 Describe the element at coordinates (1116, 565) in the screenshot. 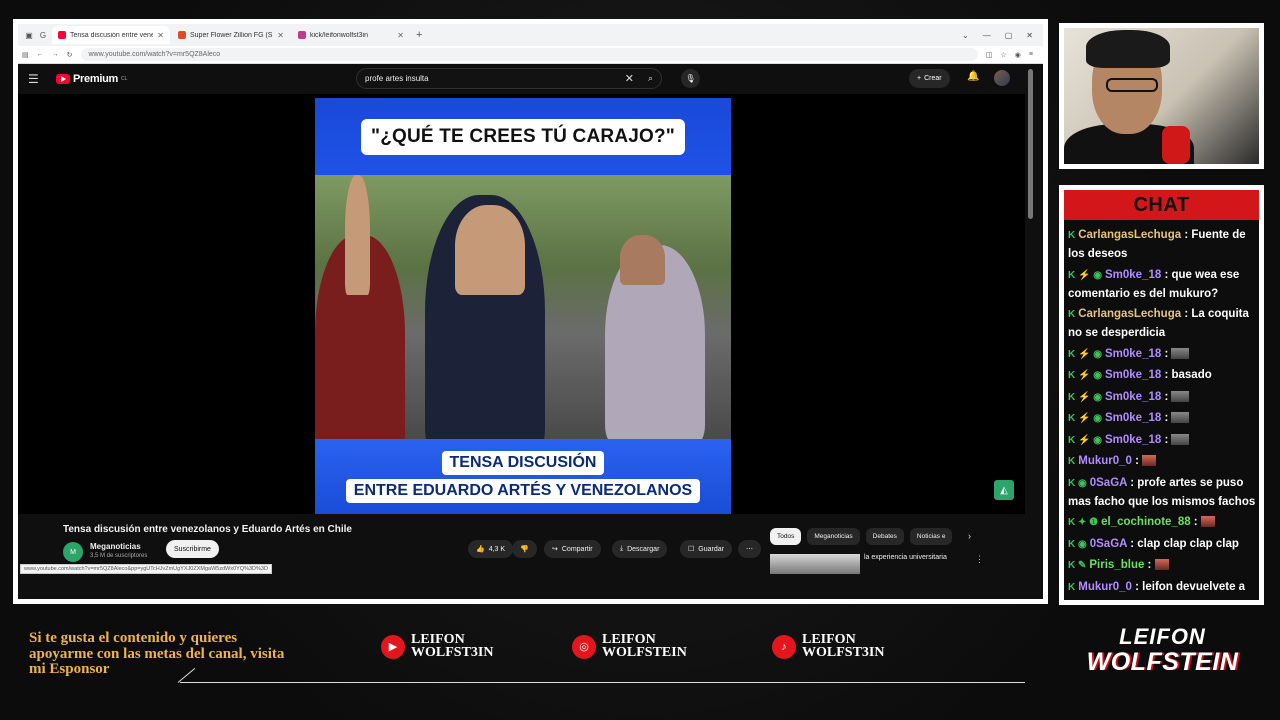

I see `chat-username: Piris_blue` at that location.